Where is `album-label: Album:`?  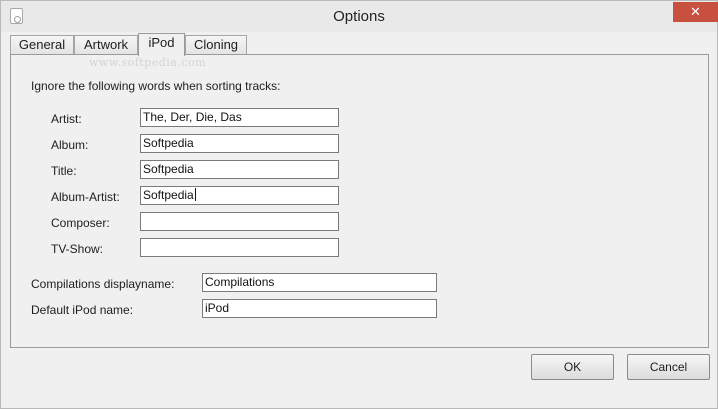 album-label: Album: is located at coordinates (70, 145).